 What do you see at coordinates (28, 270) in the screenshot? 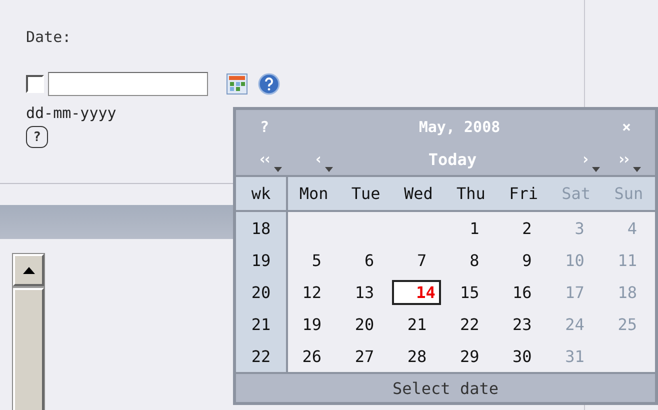
I see `up-arrow-icon` at bounding box center [28, 270].